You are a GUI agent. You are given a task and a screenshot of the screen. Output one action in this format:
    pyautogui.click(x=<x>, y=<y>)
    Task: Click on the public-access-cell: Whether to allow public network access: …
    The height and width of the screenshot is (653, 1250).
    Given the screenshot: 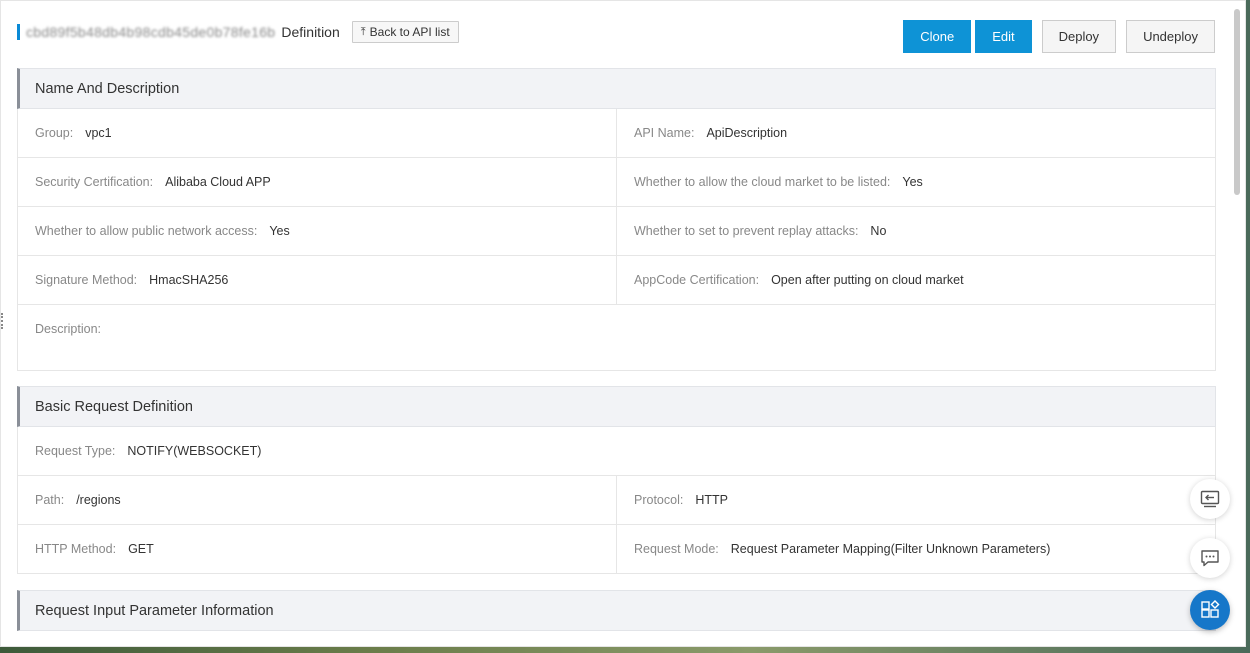 What is the action you would take?
    pyautogui.click(x=317, y=231)
    